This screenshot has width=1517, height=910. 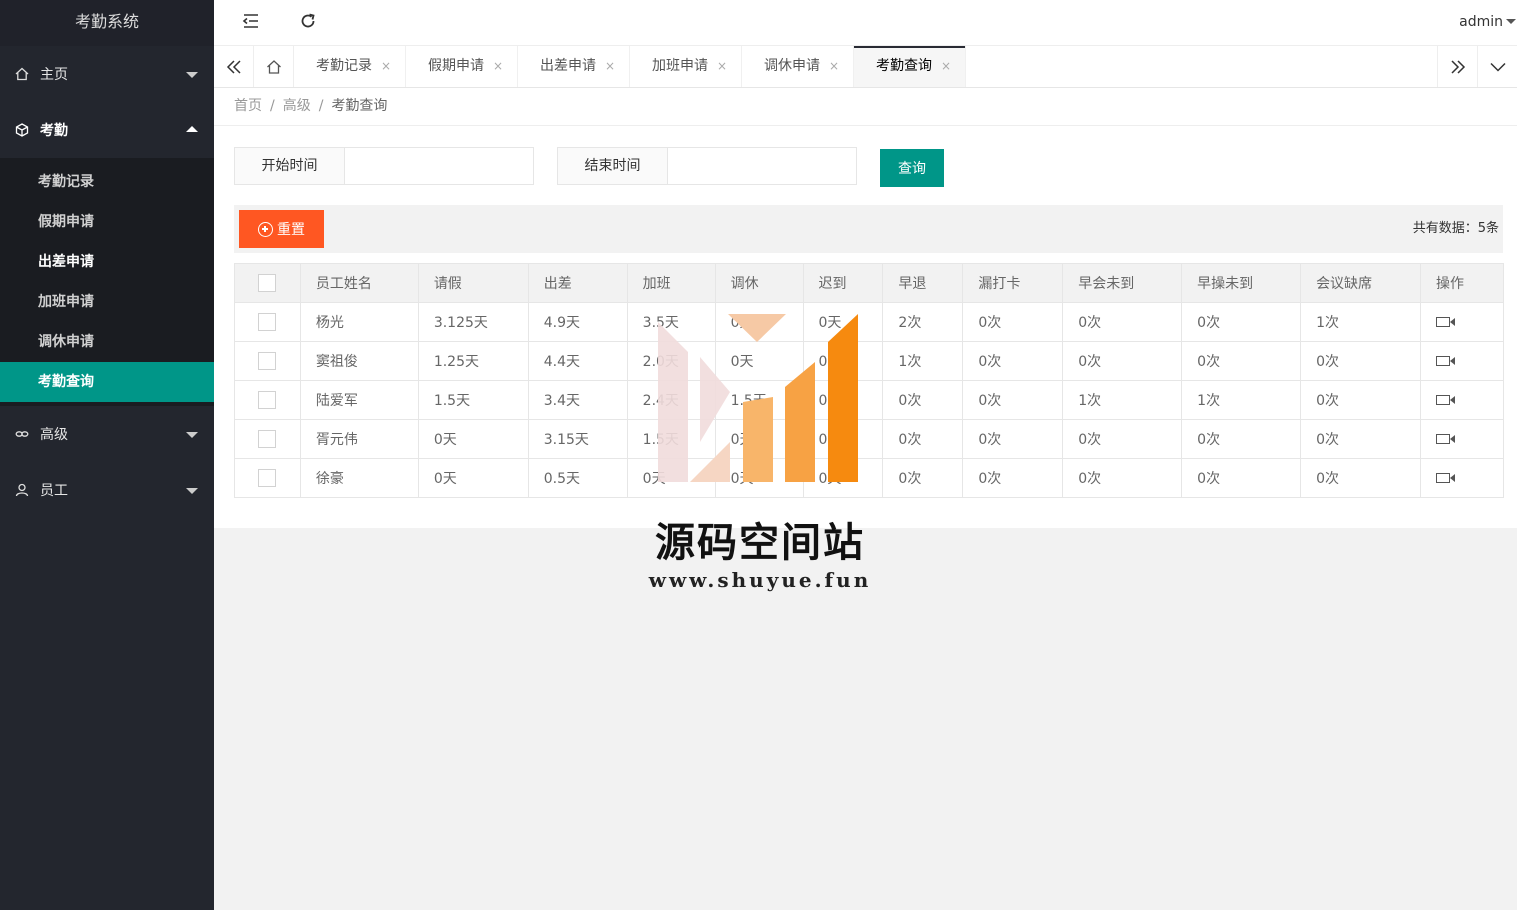 What do you see at coordinates (344, 66) in the screenshot?
I see `tab-label: 考勤记录` at bounding box center [344, 66].